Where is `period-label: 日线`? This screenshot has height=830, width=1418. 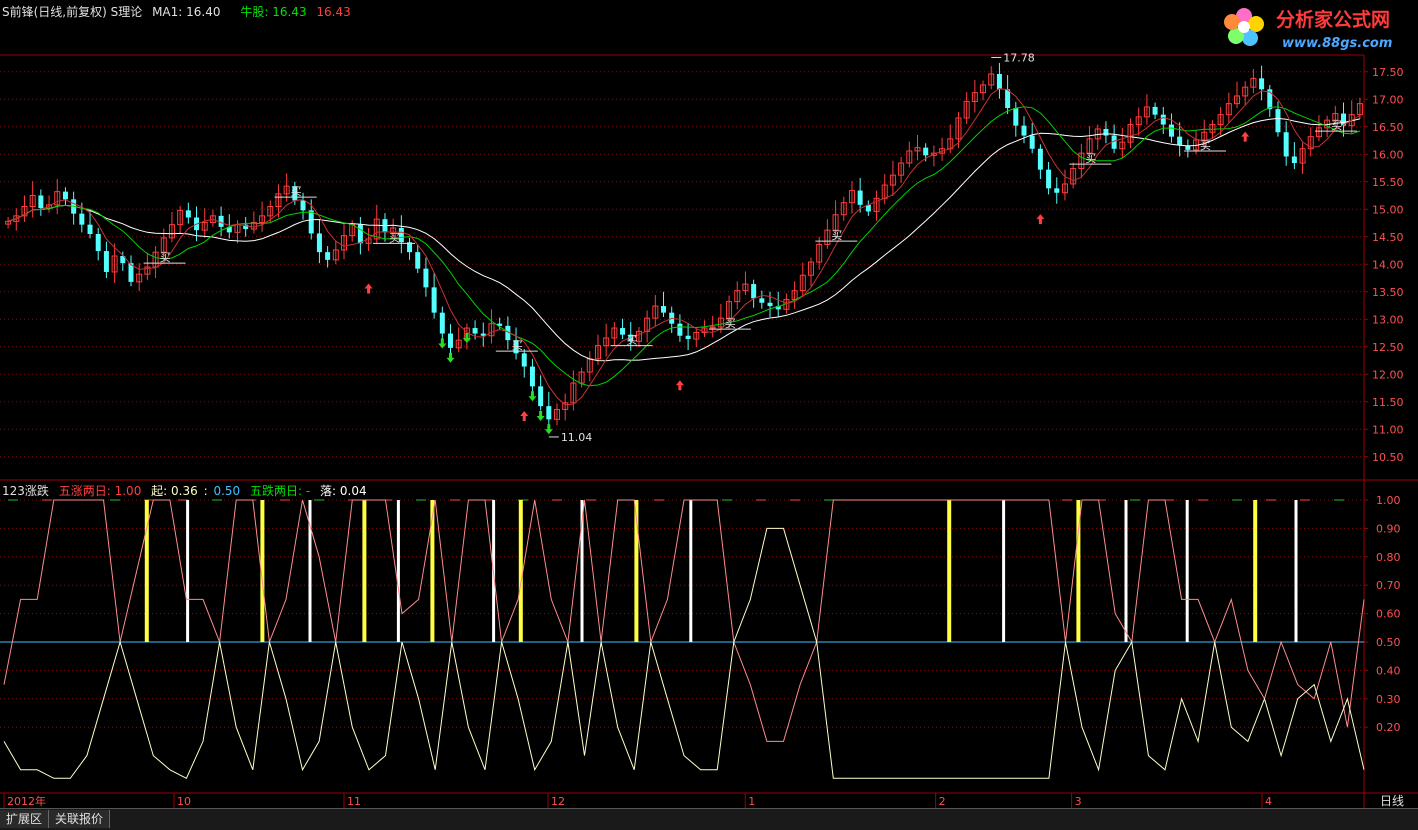
period-label: 日线 is located at coordinates (1392, 801).